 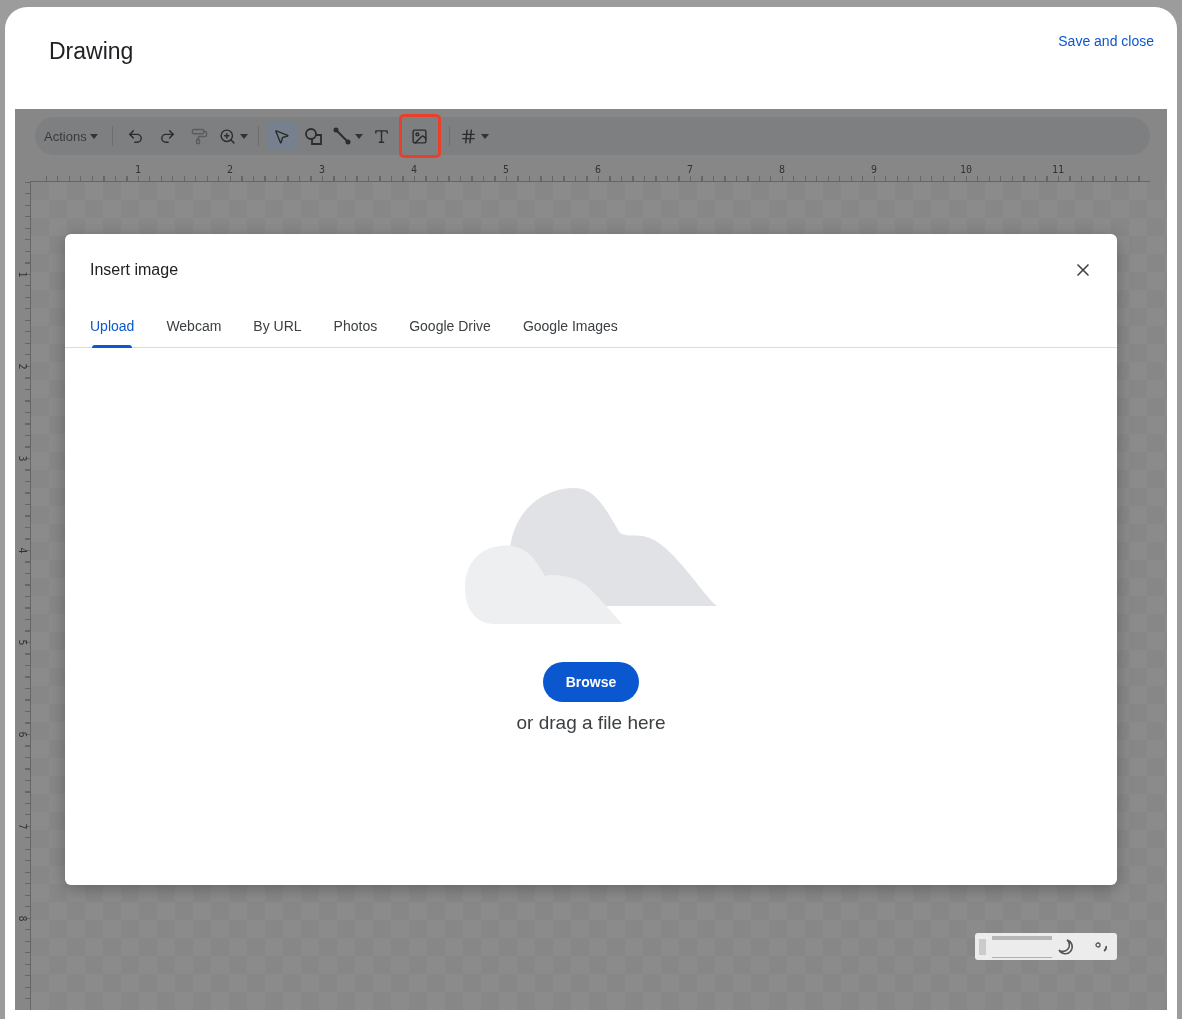 I want to click on paint-roller-icon, so click(x=200, y=136).